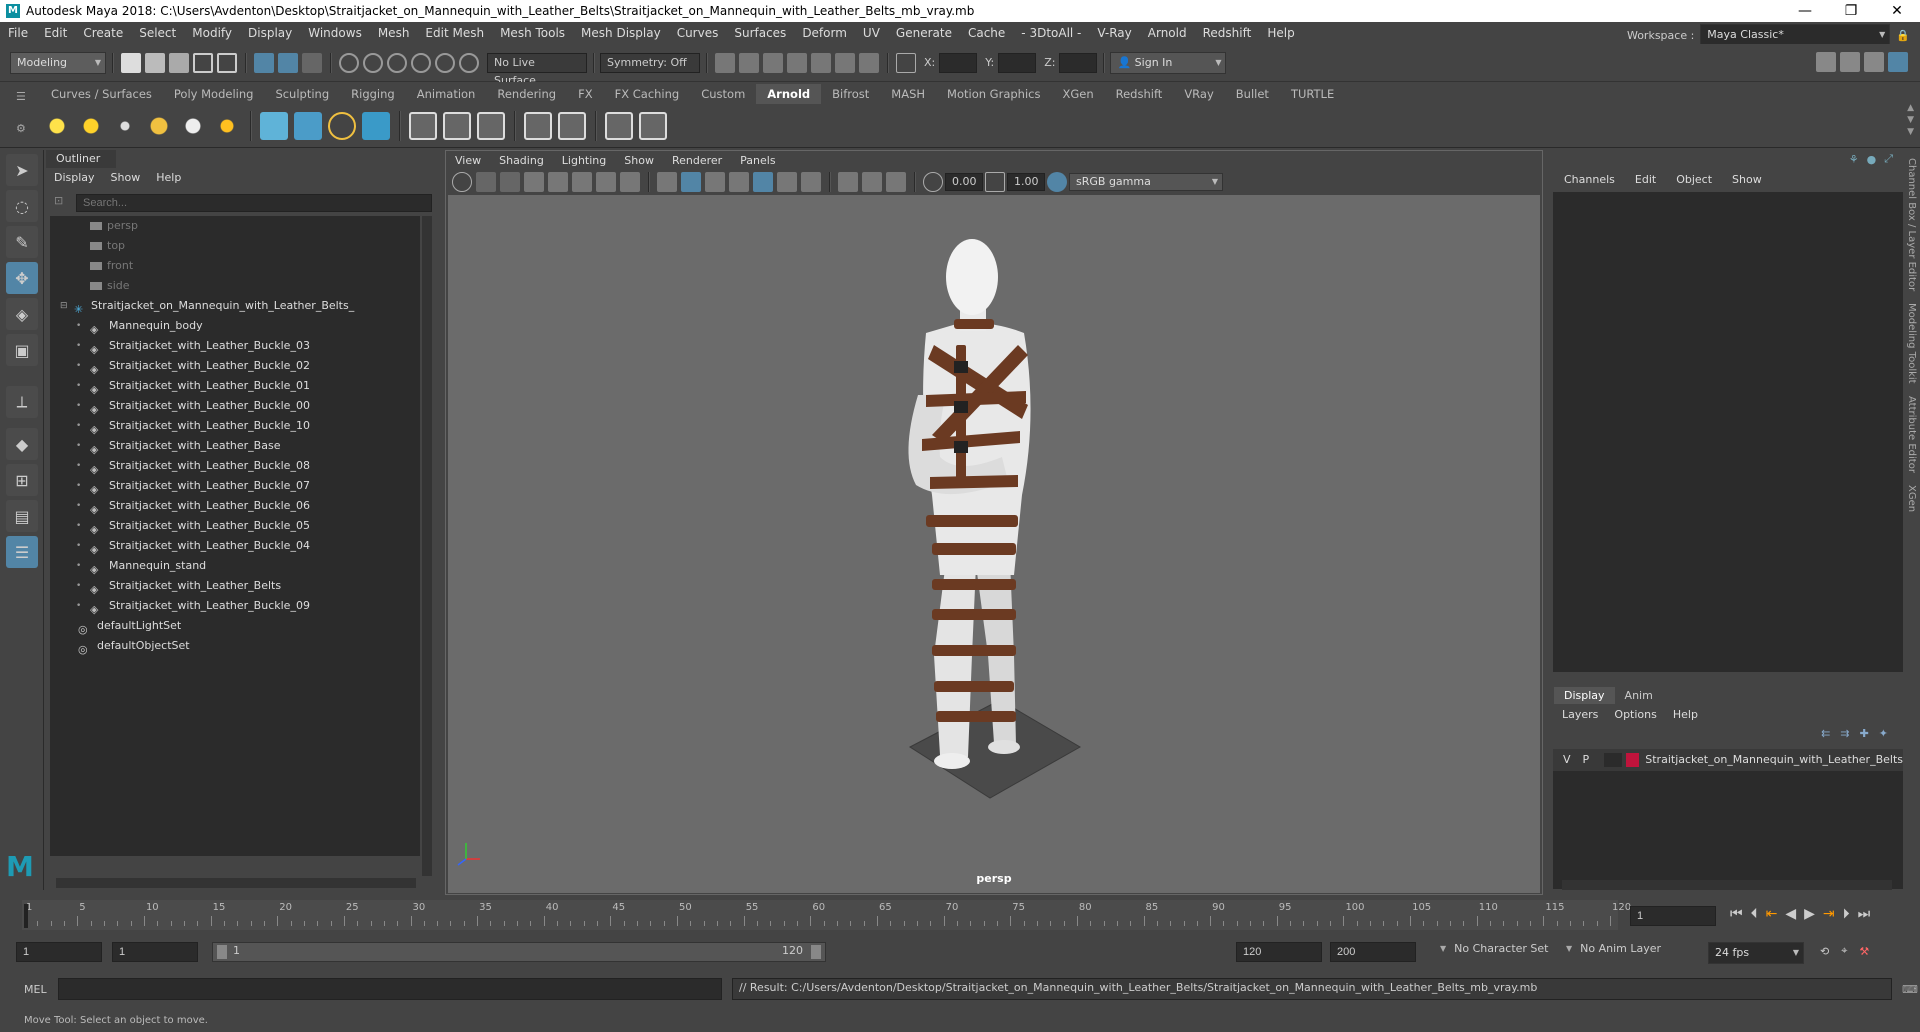  What do you see at coordinates (235, 586) in the screenshot?
I see `outliner-item: • ◈ Straitjacket_with_Leather_Belts` at bounding box center [235, 586].